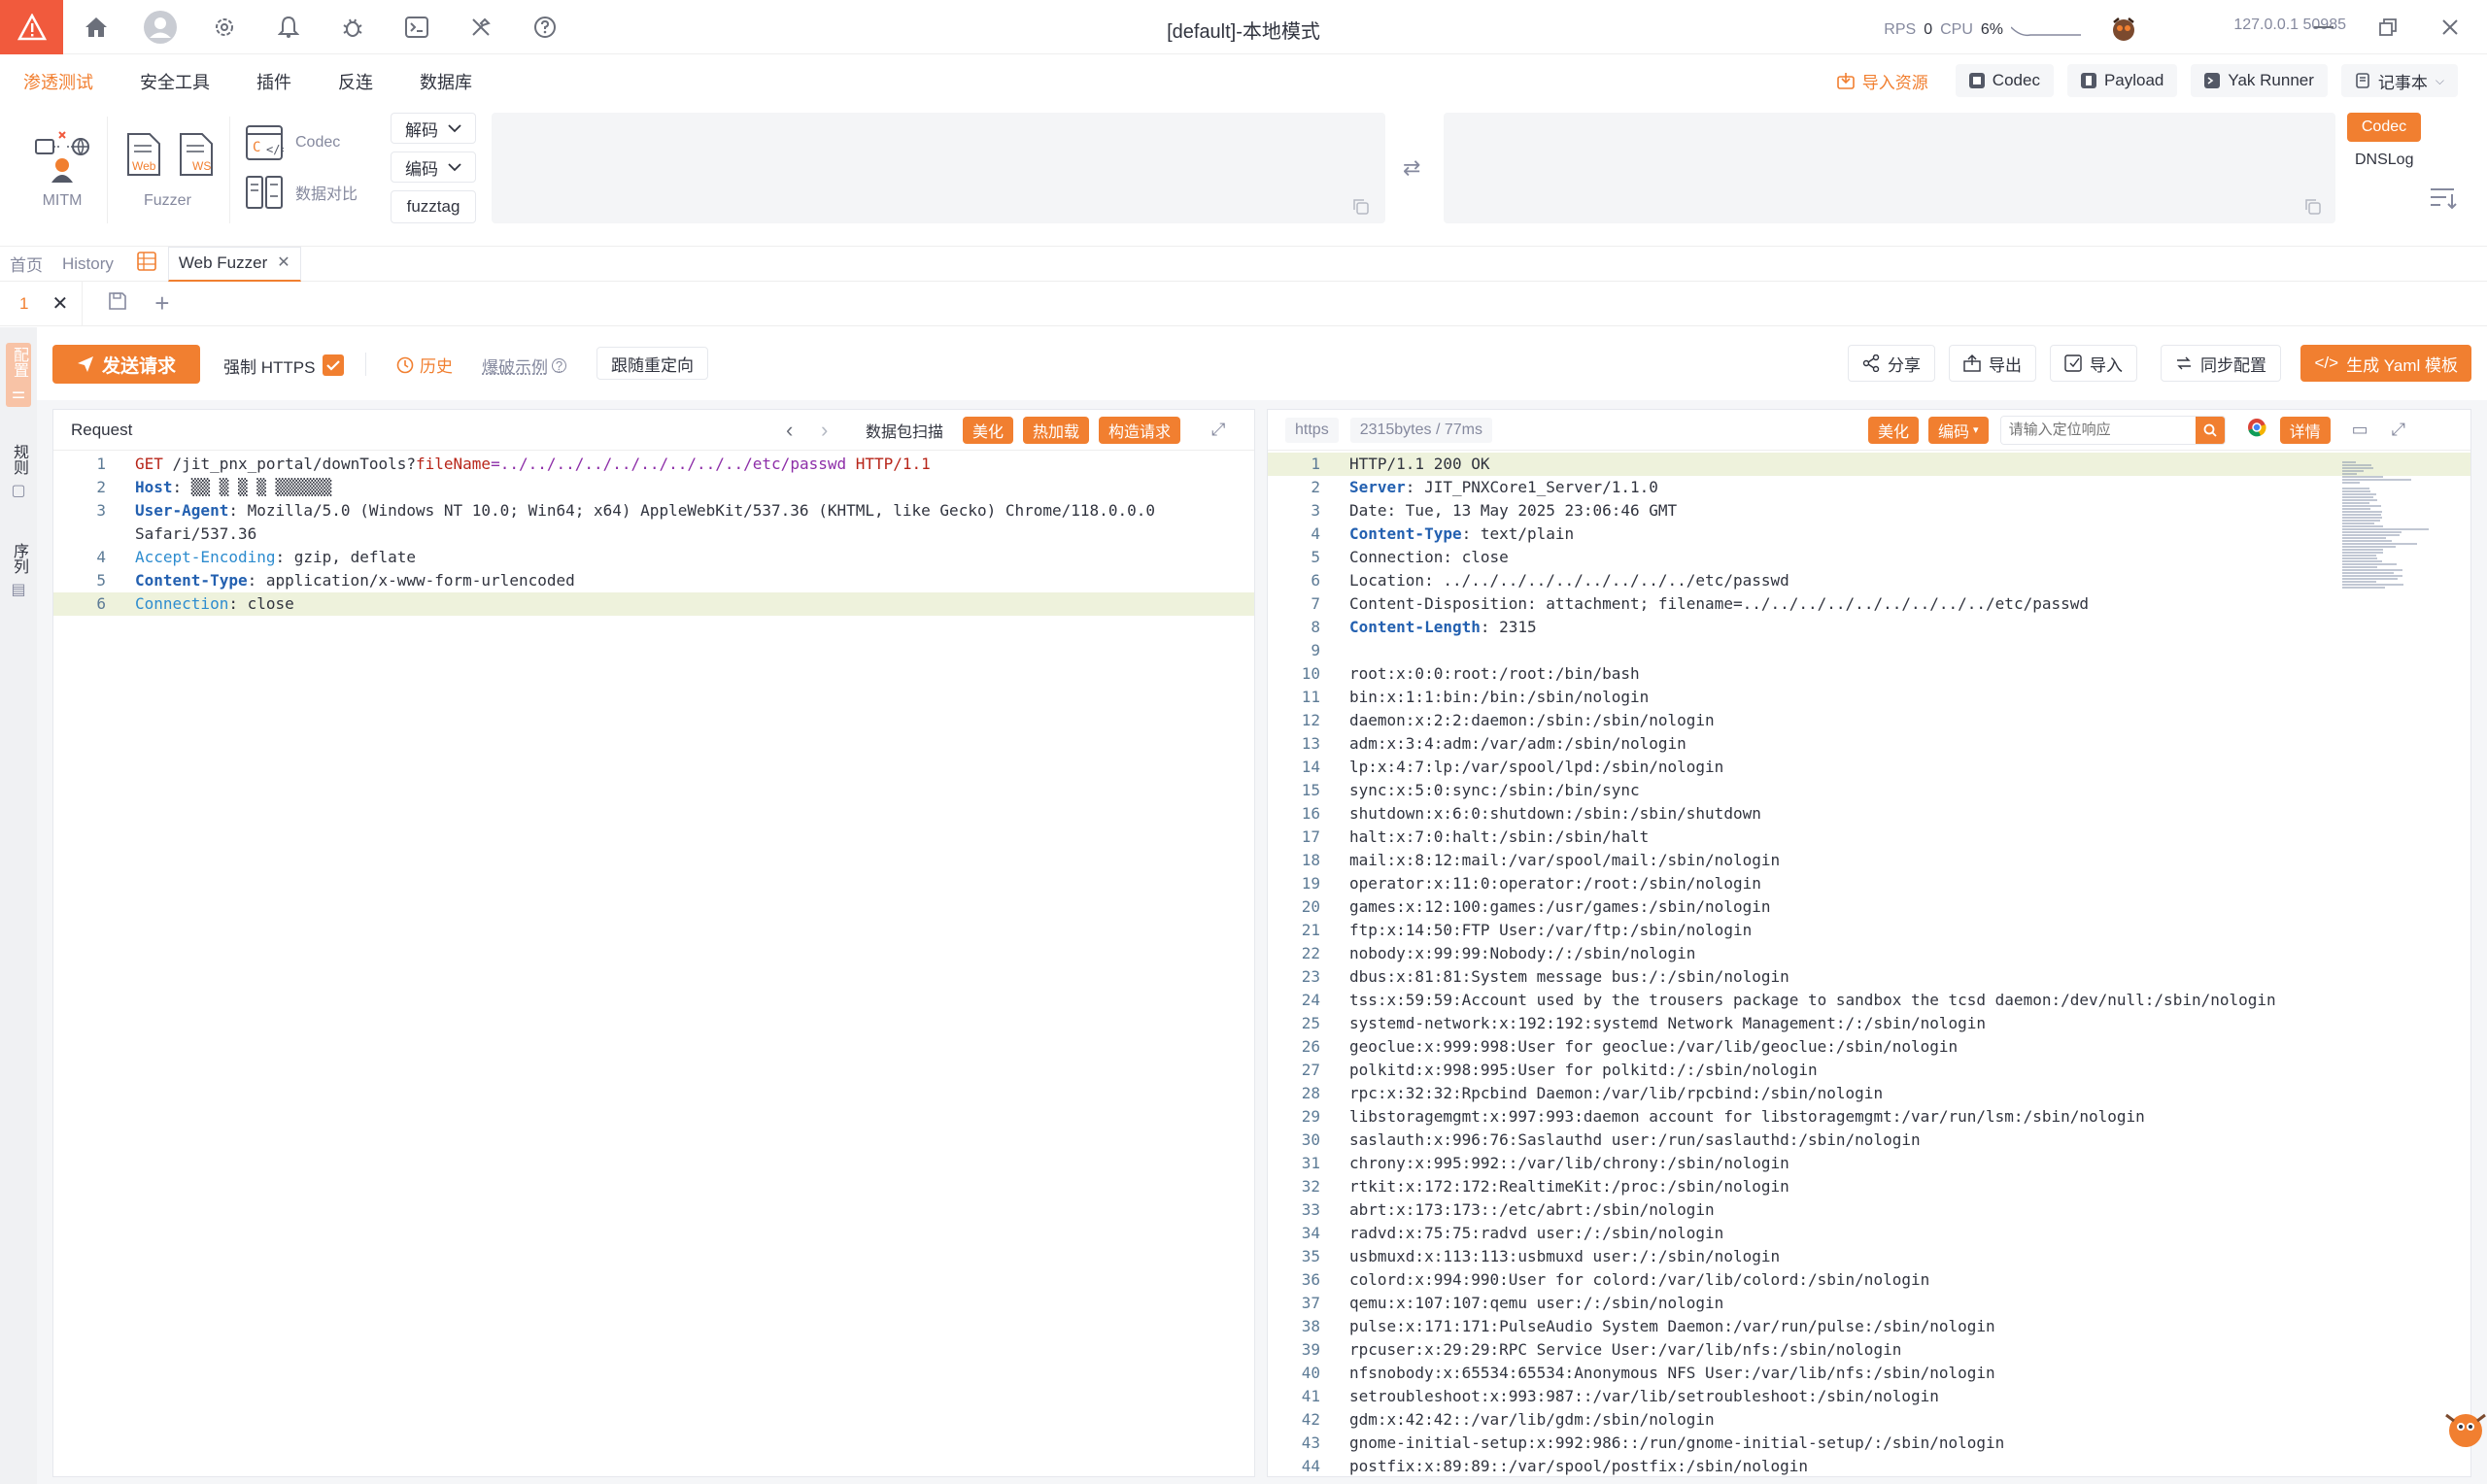 This screenshot has width=2487, height=1484. I want to click on comment-icon: ▭, so click(2360, 430).